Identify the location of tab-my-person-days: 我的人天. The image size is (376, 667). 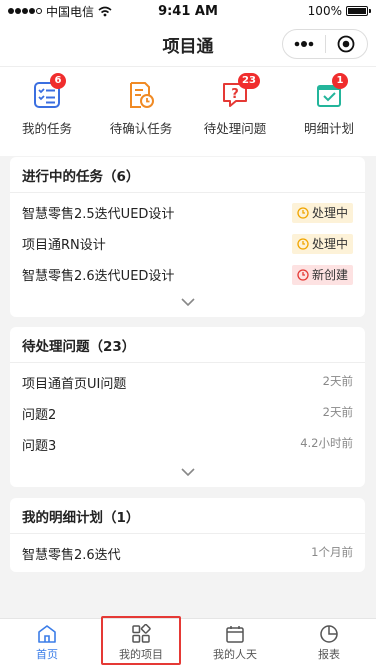
(235, 643).